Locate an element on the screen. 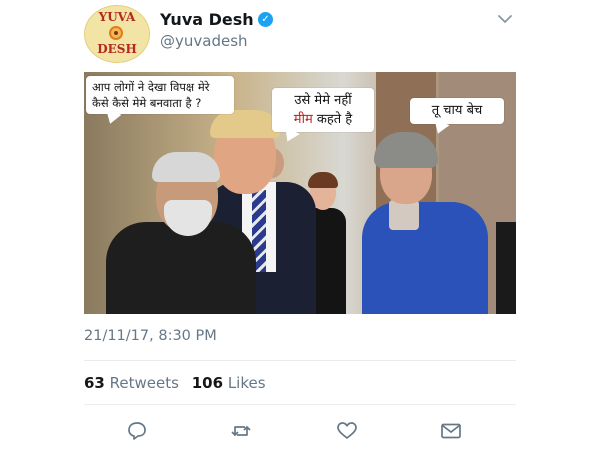  speech-bubble-may: तू चाय बेच is located at coordinates (457, 111).